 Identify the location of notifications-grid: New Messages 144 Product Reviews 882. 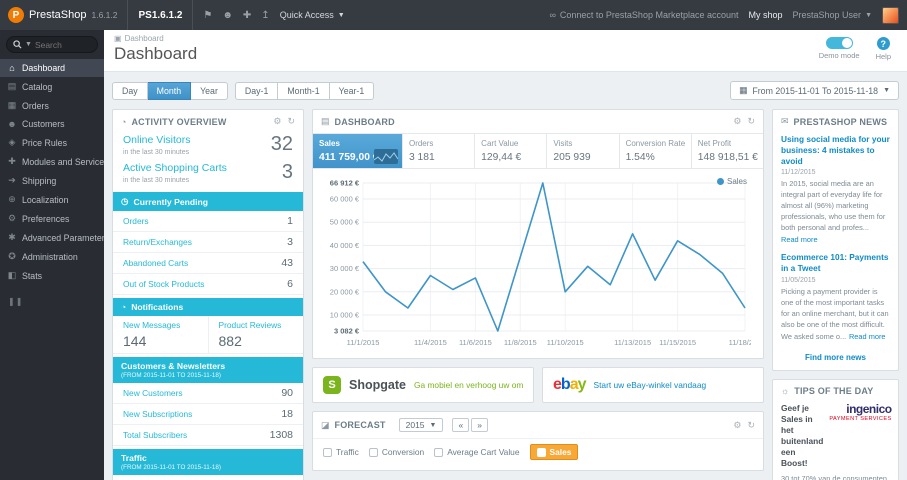
(208, 335).